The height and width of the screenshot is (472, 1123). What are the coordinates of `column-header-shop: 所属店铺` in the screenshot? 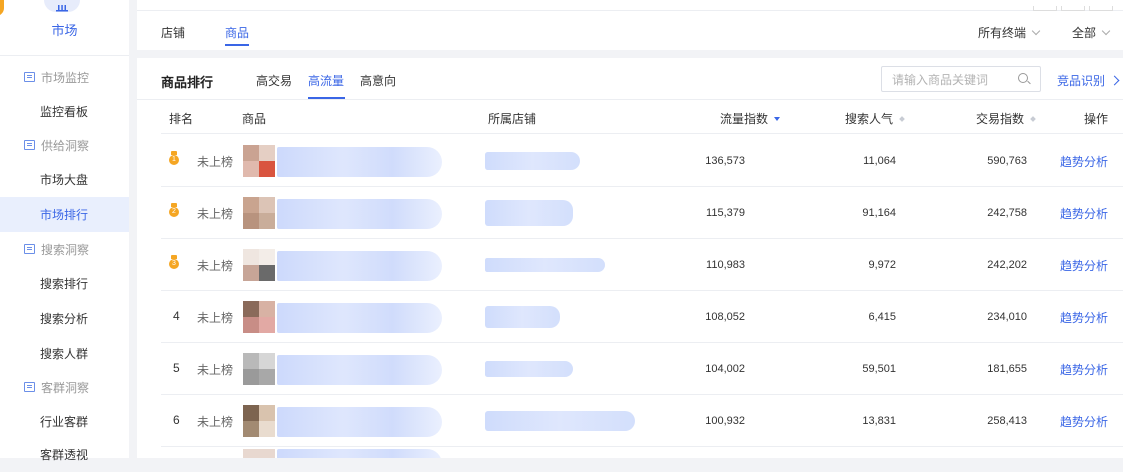 It's located at (512, 119).